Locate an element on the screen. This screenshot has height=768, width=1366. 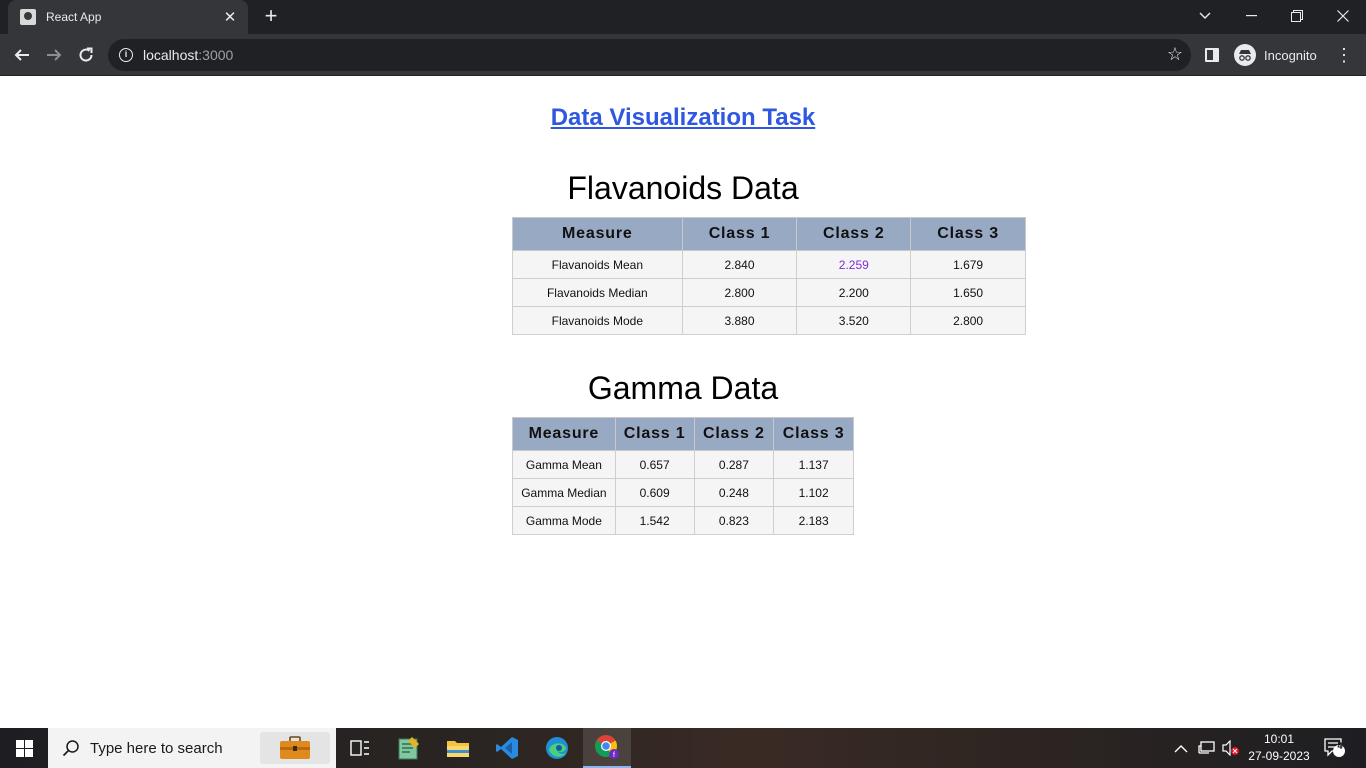
notepad-app is located at coordinates (409, 748).